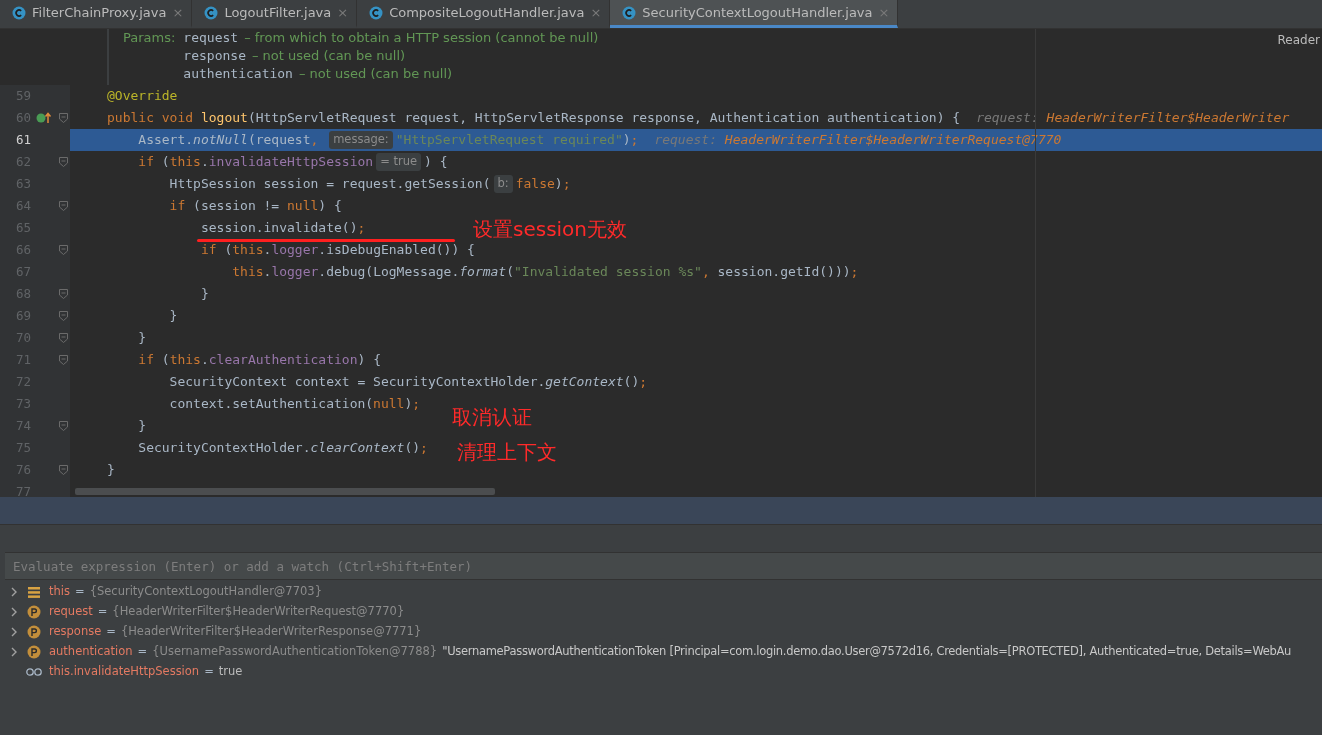 This screenshot has width=1322, height=735. What do you see at coordinates (1168, 118) in the screenshot?
I see `debug-value-hint: HeaderWriterFilter$HeaderWriter` at bounding box center [1168, 118].